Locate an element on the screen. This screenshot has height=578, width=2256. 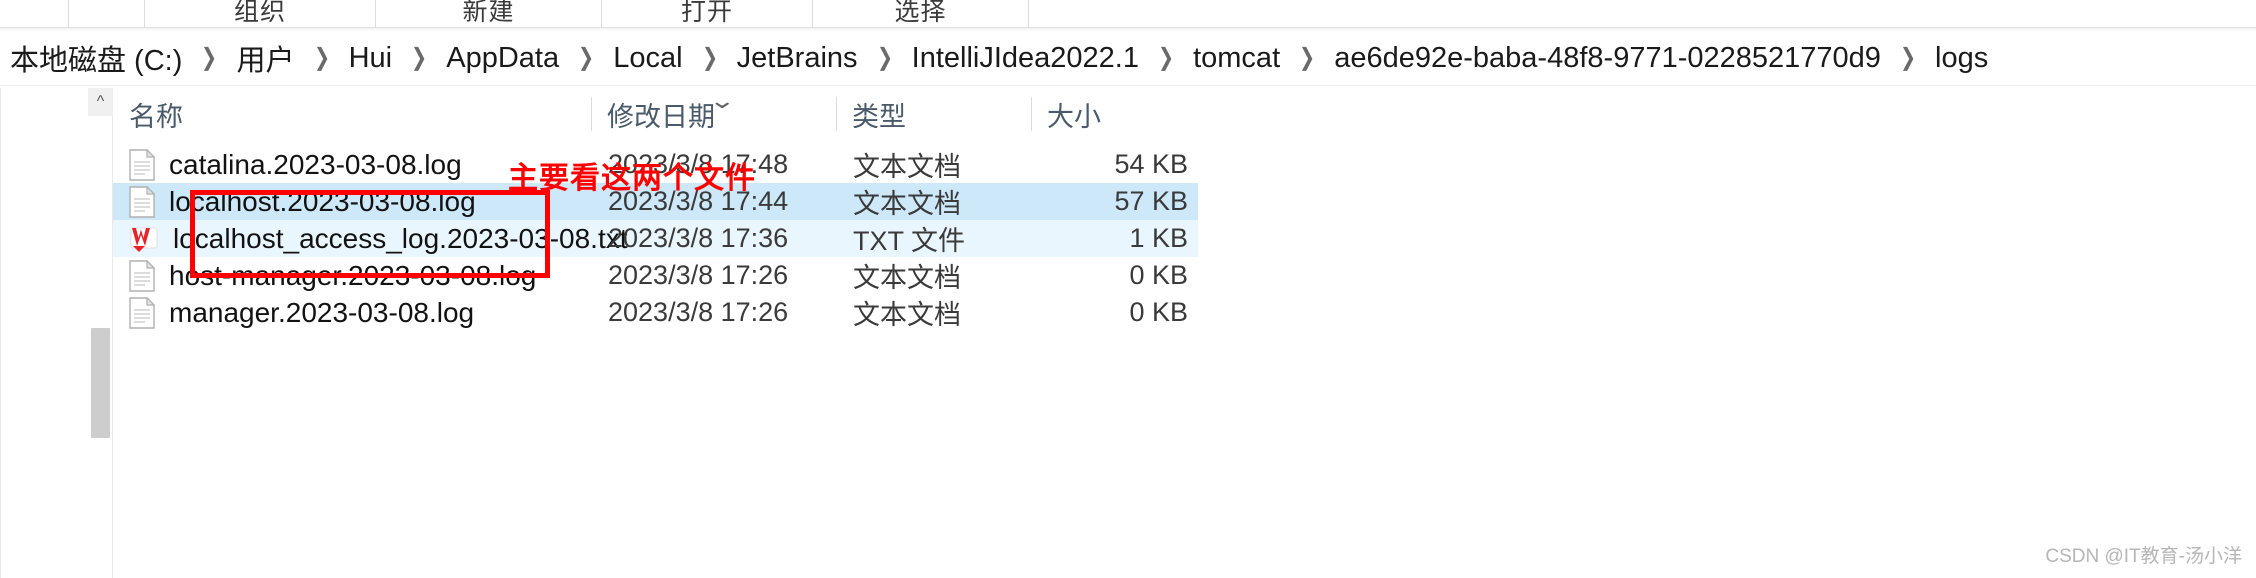
ribbon-group-open: 打开 is located at coordinates (707, 14).